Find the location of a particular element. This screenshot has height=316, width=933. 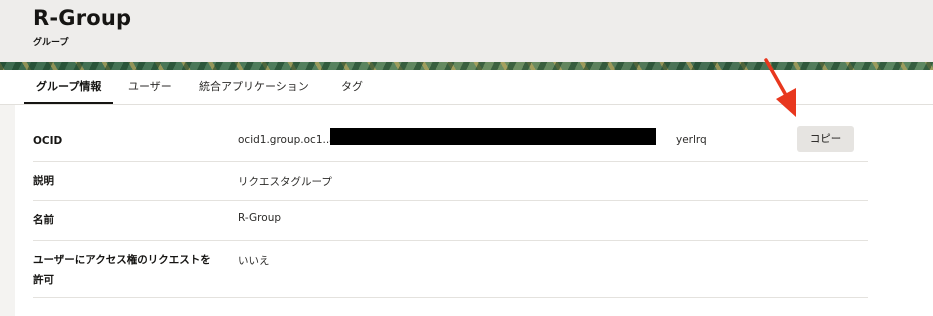

annotation-arrow-icon is located at coordinates (780, 87).